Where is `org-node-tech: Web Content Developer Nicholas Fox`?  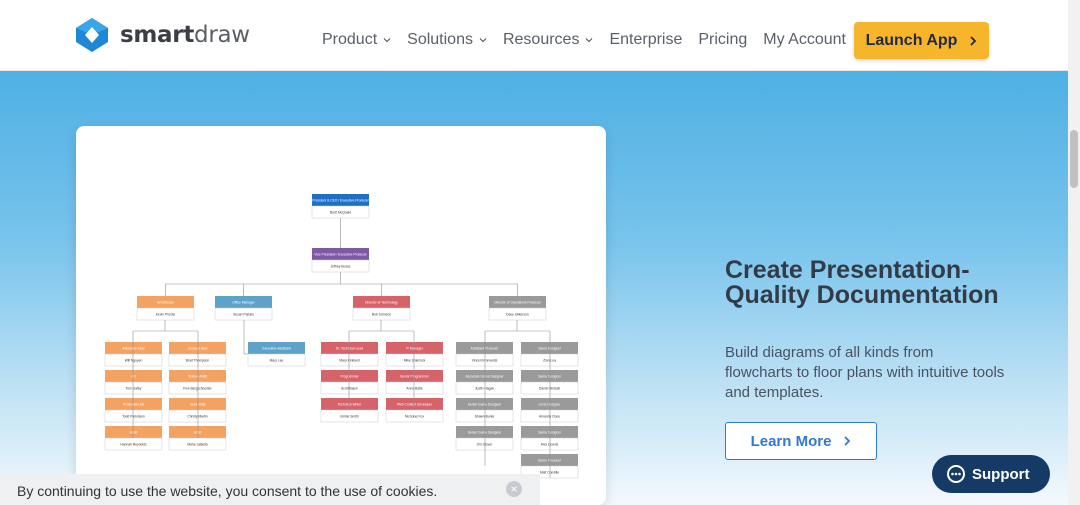
org-node-tech: Web Content Developer Nicholas Fox is located at coordinates (414, 410).